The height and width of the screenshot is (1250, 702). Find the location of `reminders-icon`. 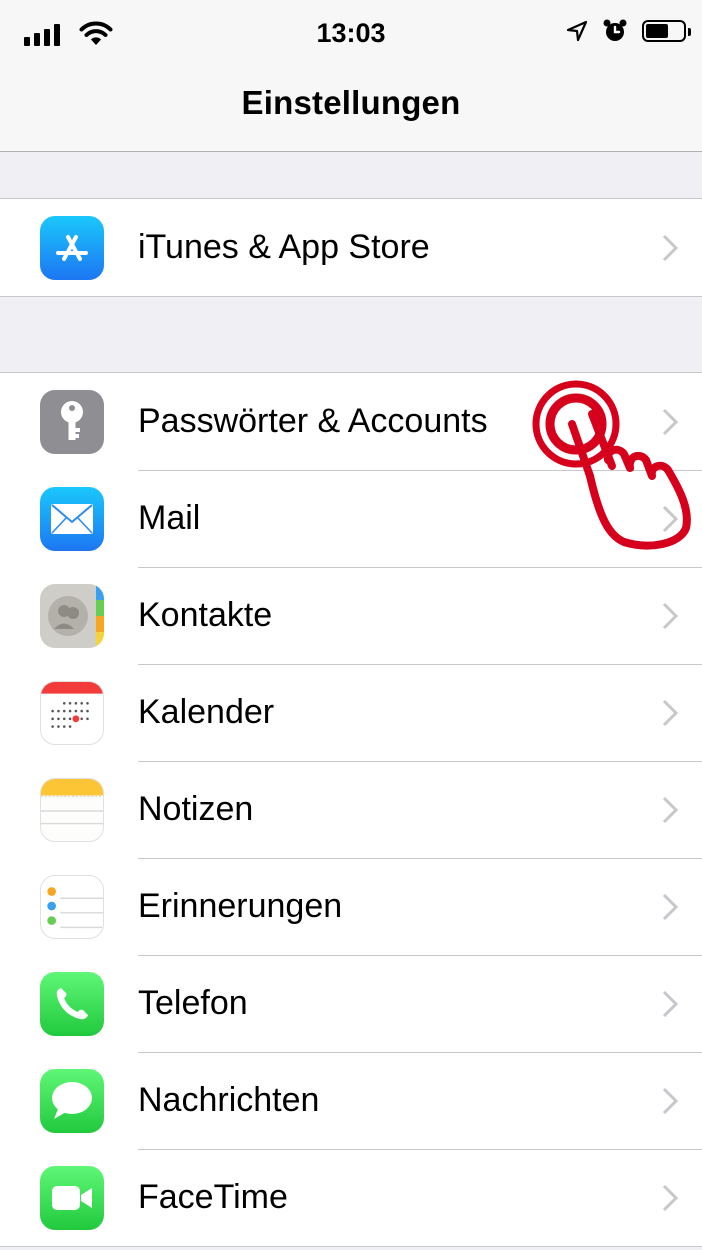

reminders-icon is located at coordinates (72, 906).